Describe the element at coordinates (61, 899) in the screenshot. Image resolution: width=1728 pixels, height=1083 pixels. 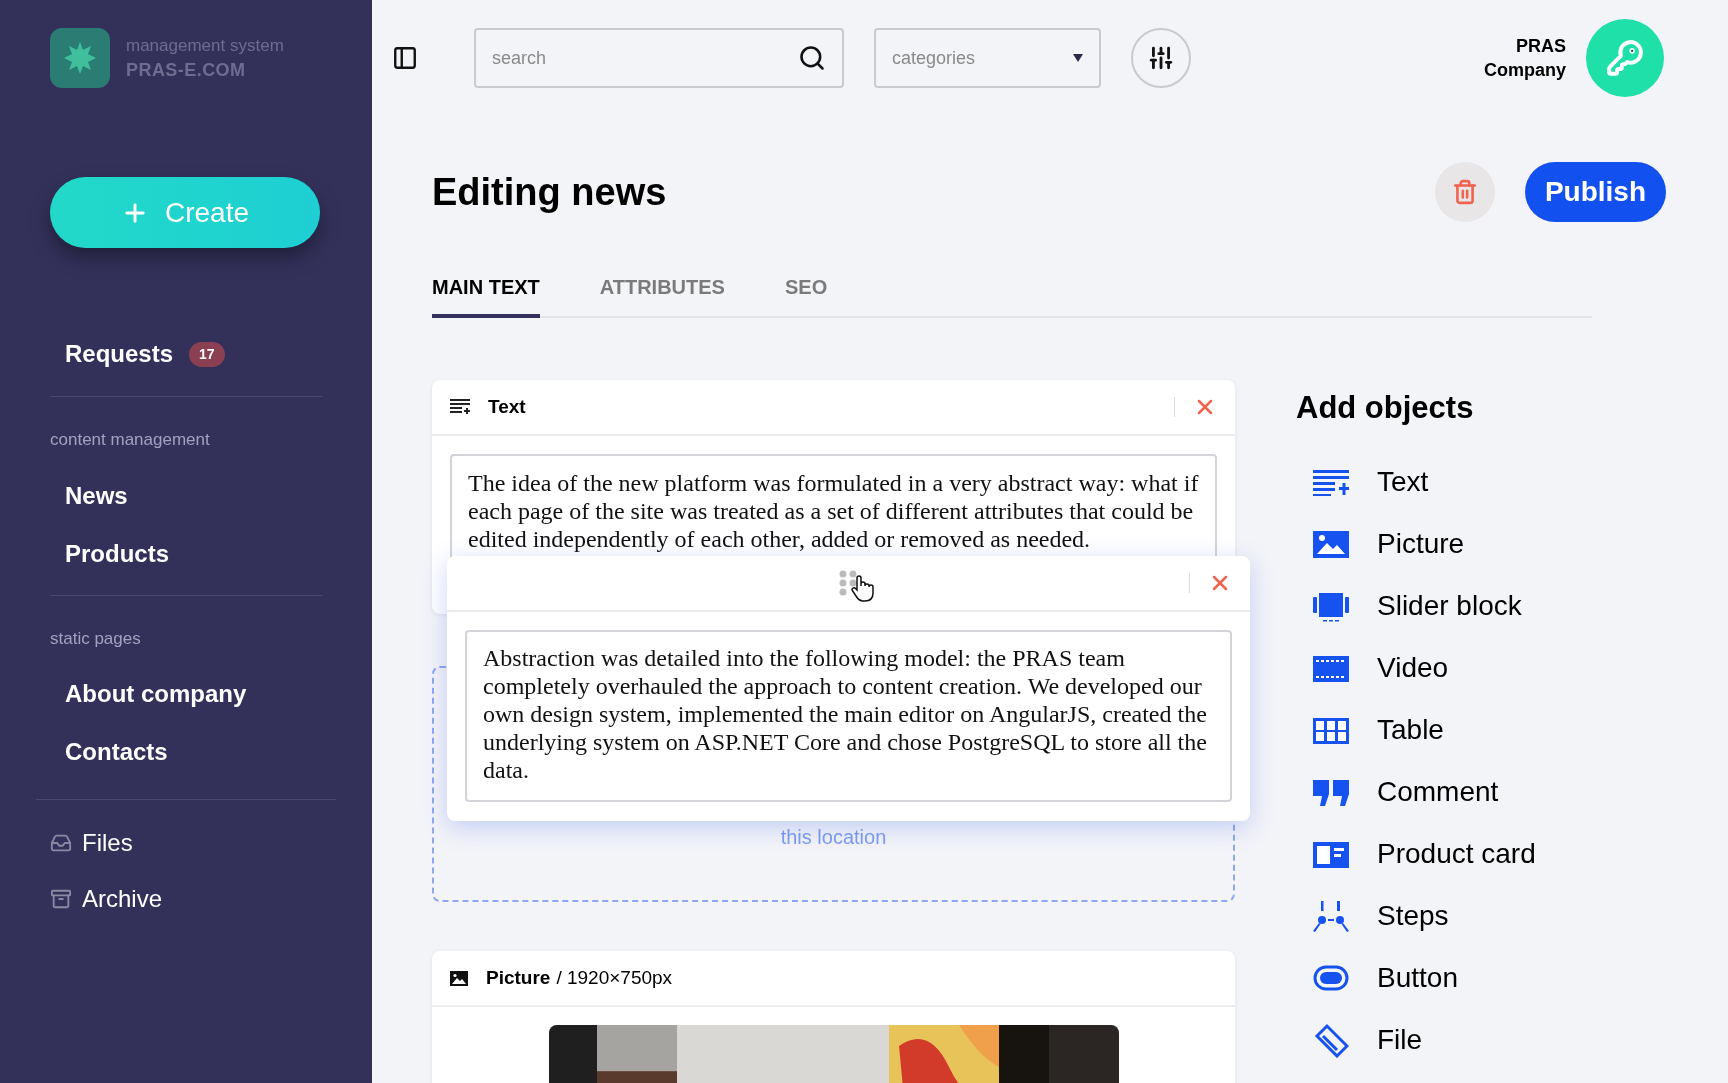
I see `archive-icon` at that location.